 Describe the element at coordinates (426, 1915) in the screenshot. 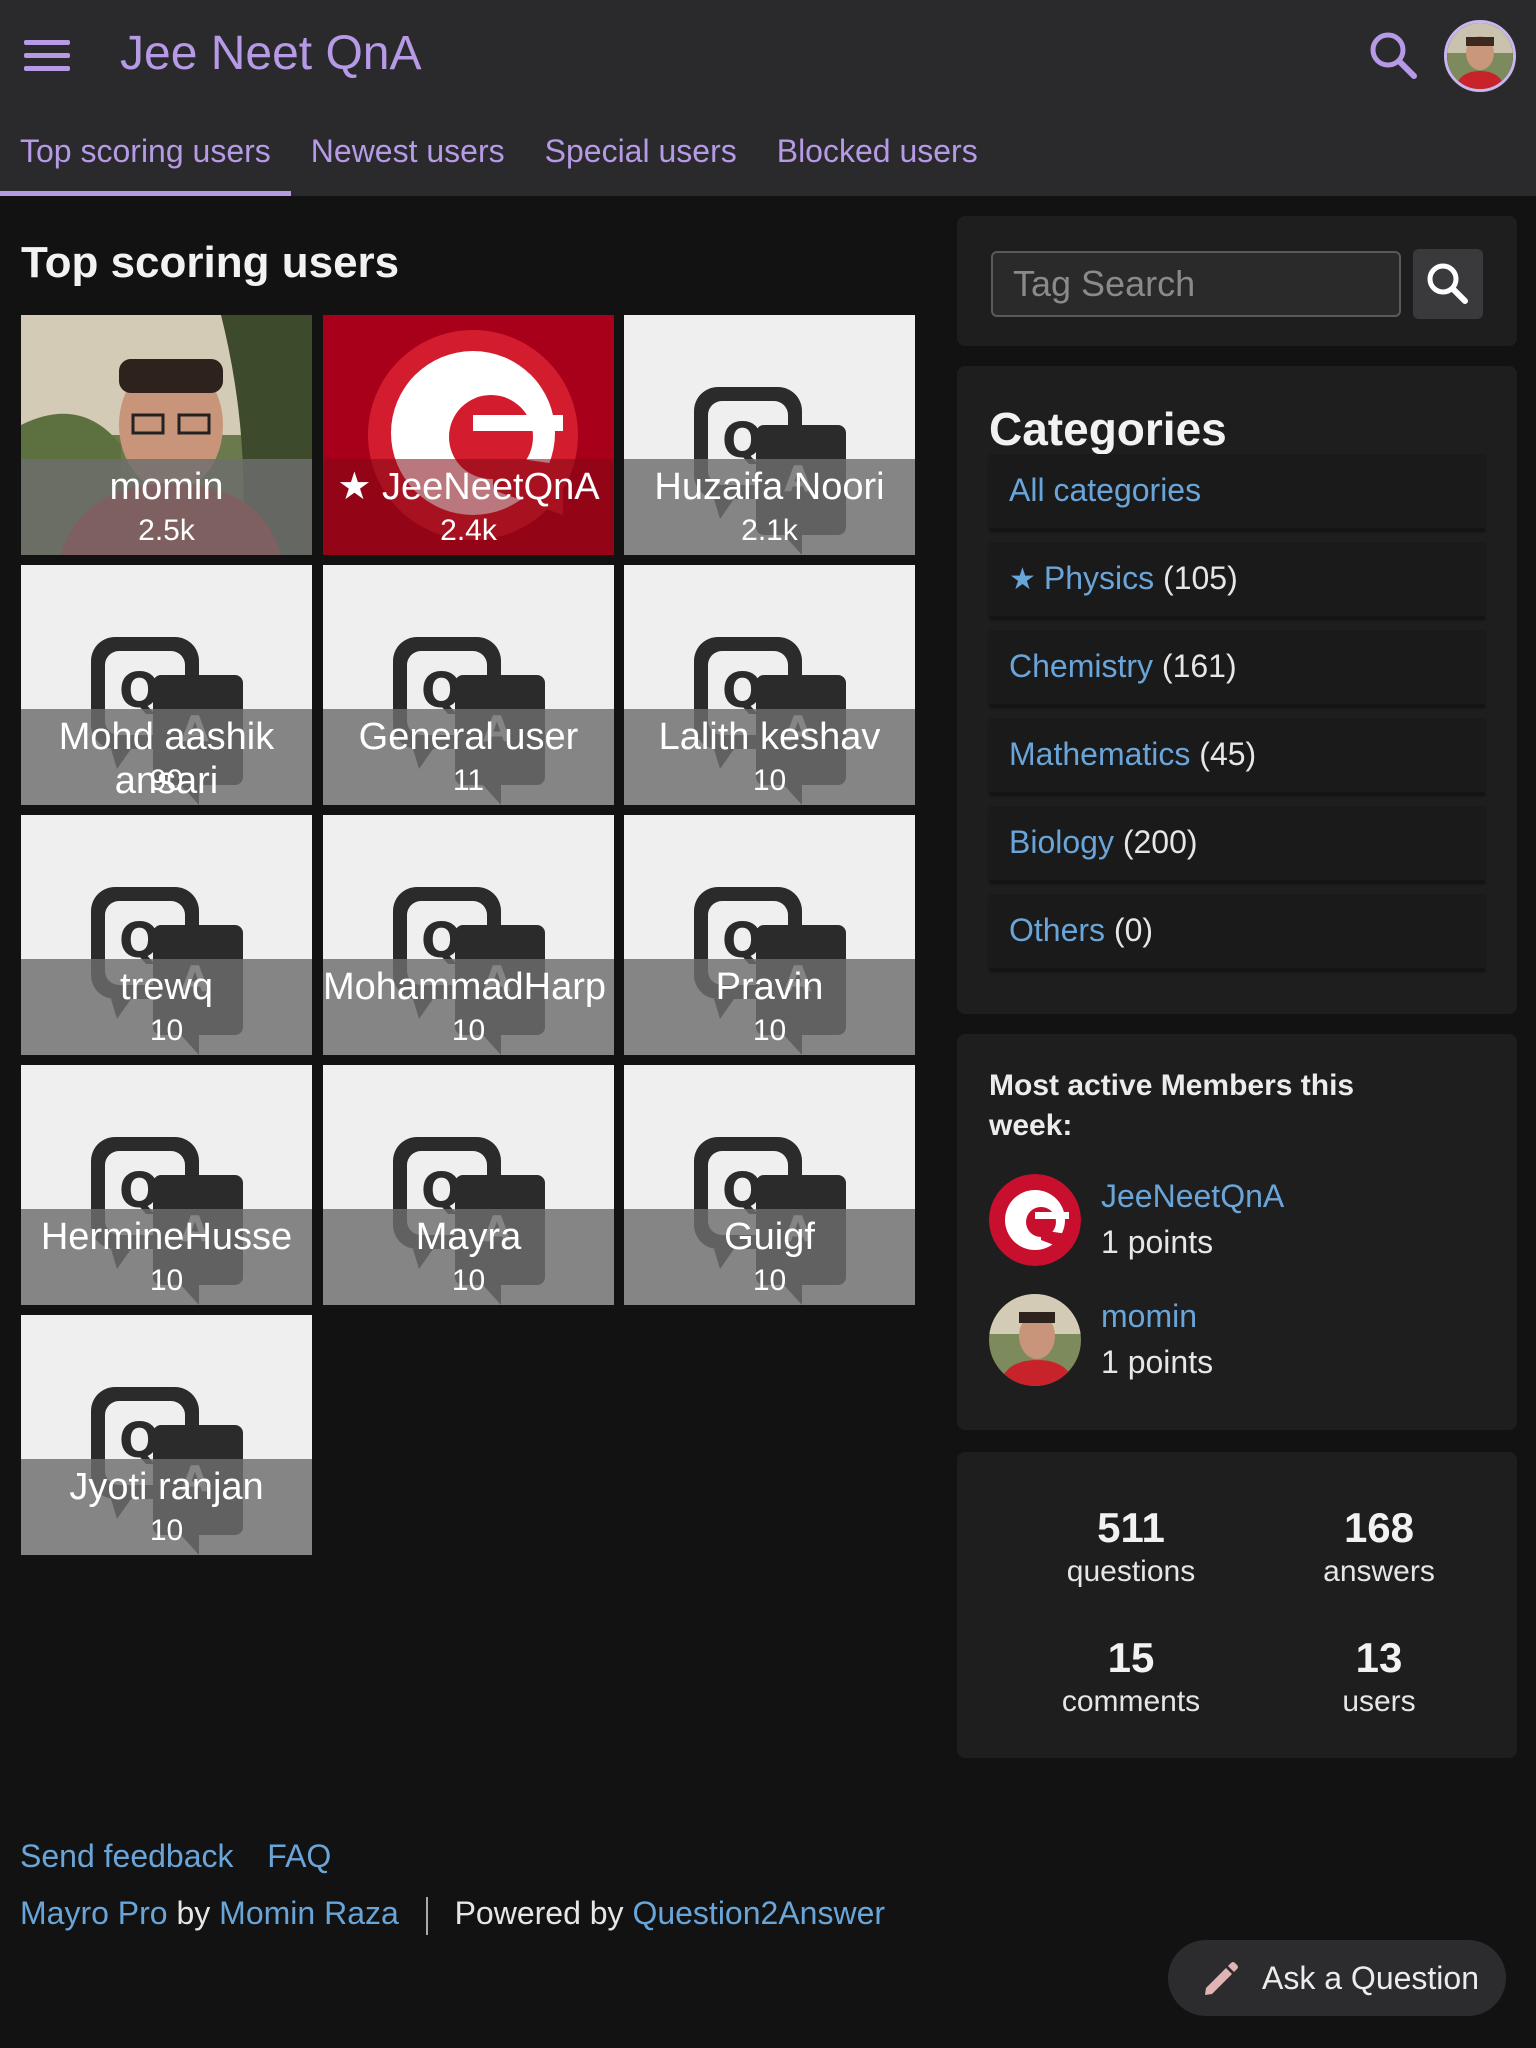

I see `footer-divider` at that location.